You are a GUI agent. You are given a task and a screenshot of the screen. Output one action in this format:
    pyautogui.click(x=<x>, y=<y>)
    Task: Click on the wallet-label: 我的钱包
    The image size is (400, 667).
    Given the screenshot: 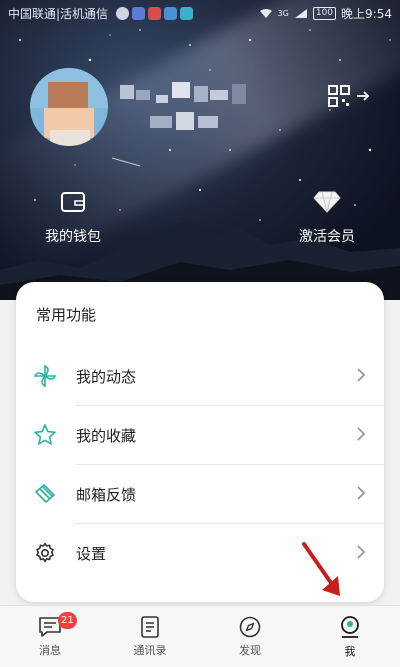 What is the action you would take?
    pyautogui.click(x=73, y=237)
    